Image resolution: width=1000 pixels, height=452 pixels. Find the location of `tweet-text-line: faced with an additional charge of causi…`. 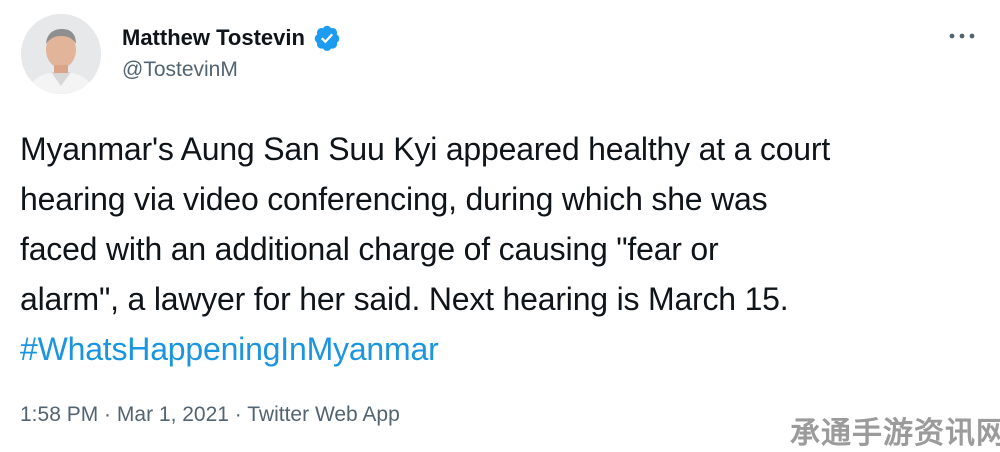

tweet-text-line: faced with an additional charge of causi… is located at coordinates (369, 249).